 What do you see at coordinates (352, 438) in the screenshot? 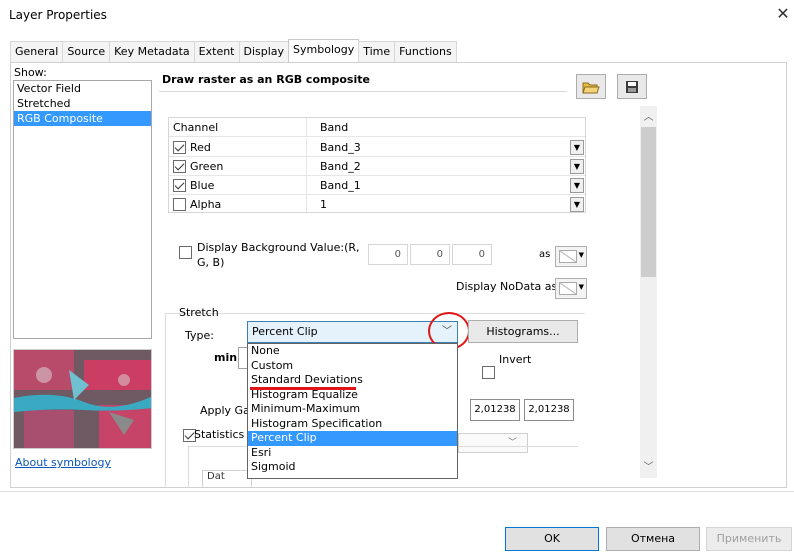
I see `option-percent-clip: Percent Clip` at bounding box center [352, 438].